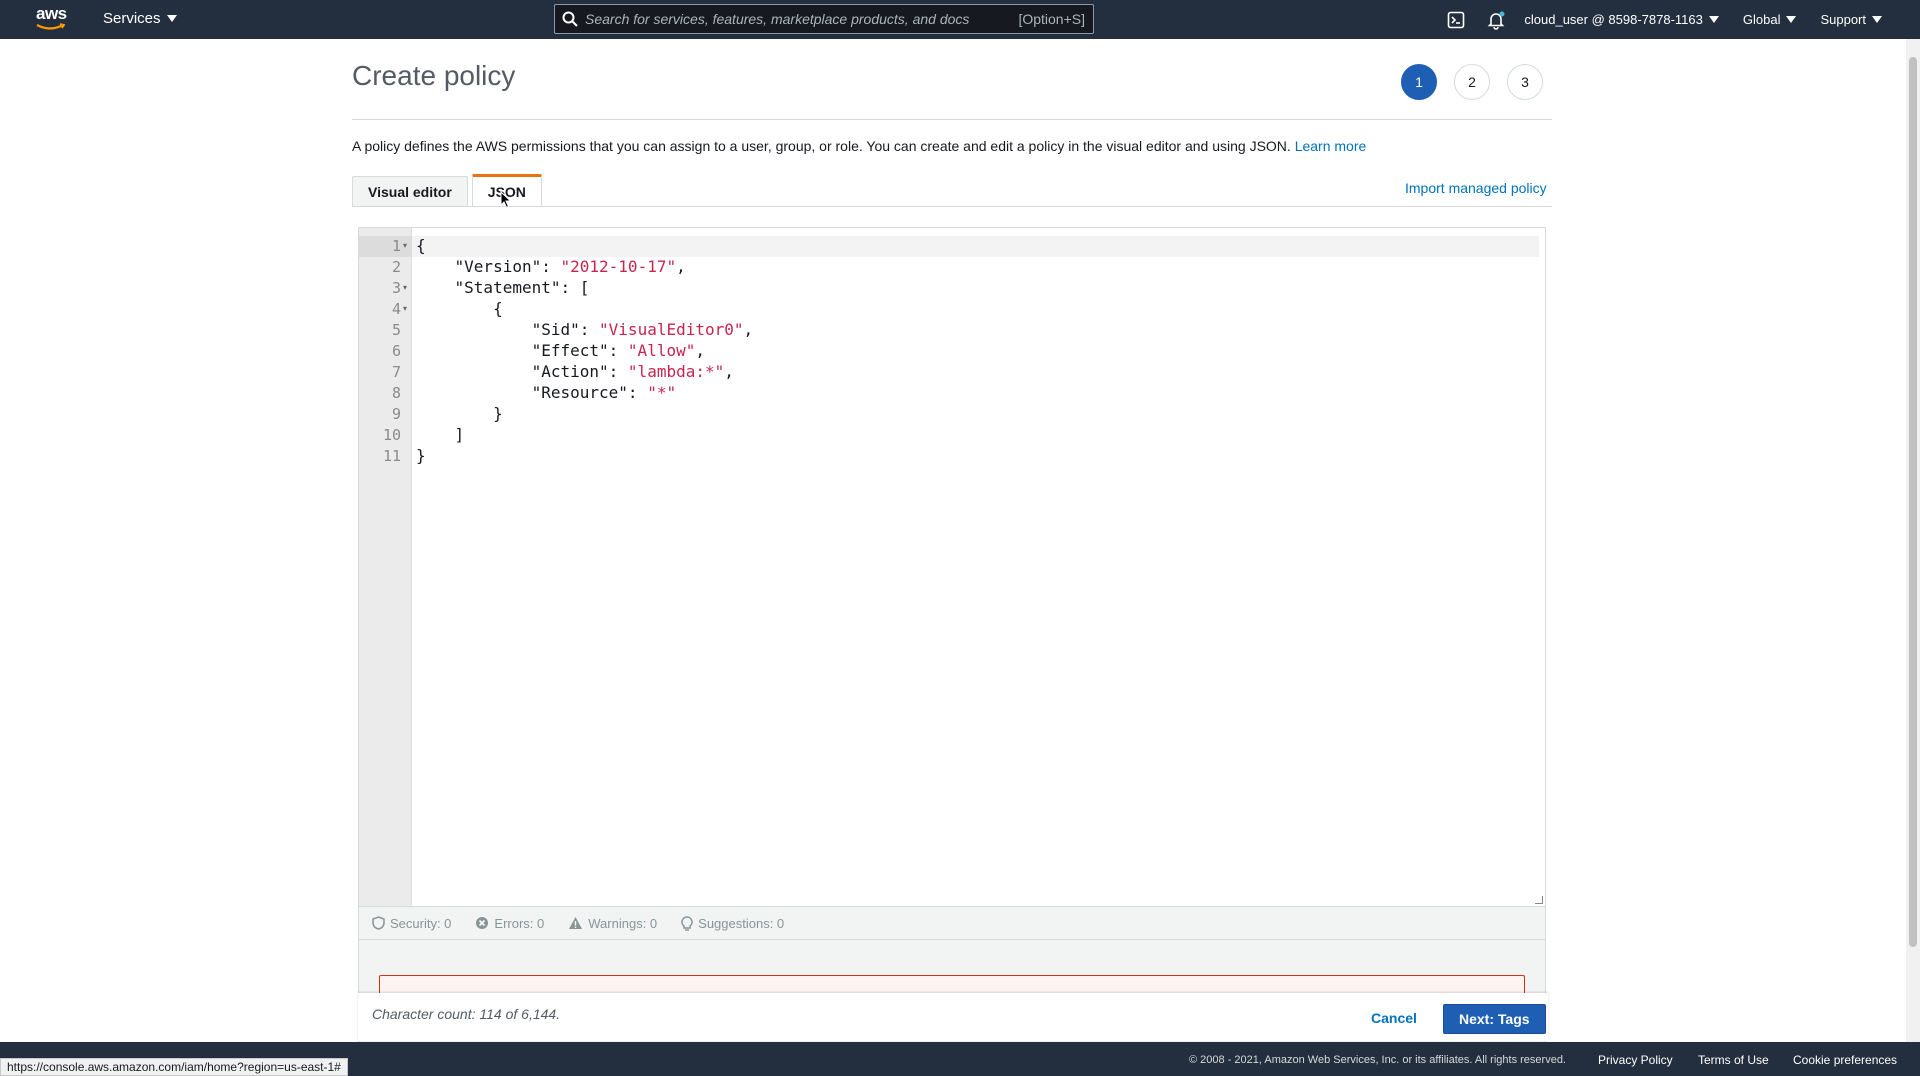 The height and width of the screenshot is (1076, 1920). Describe the element at coordinates (585, 329) in the screenshot. I see `code-line: "Sid": "VisualEditor0",` at that location.